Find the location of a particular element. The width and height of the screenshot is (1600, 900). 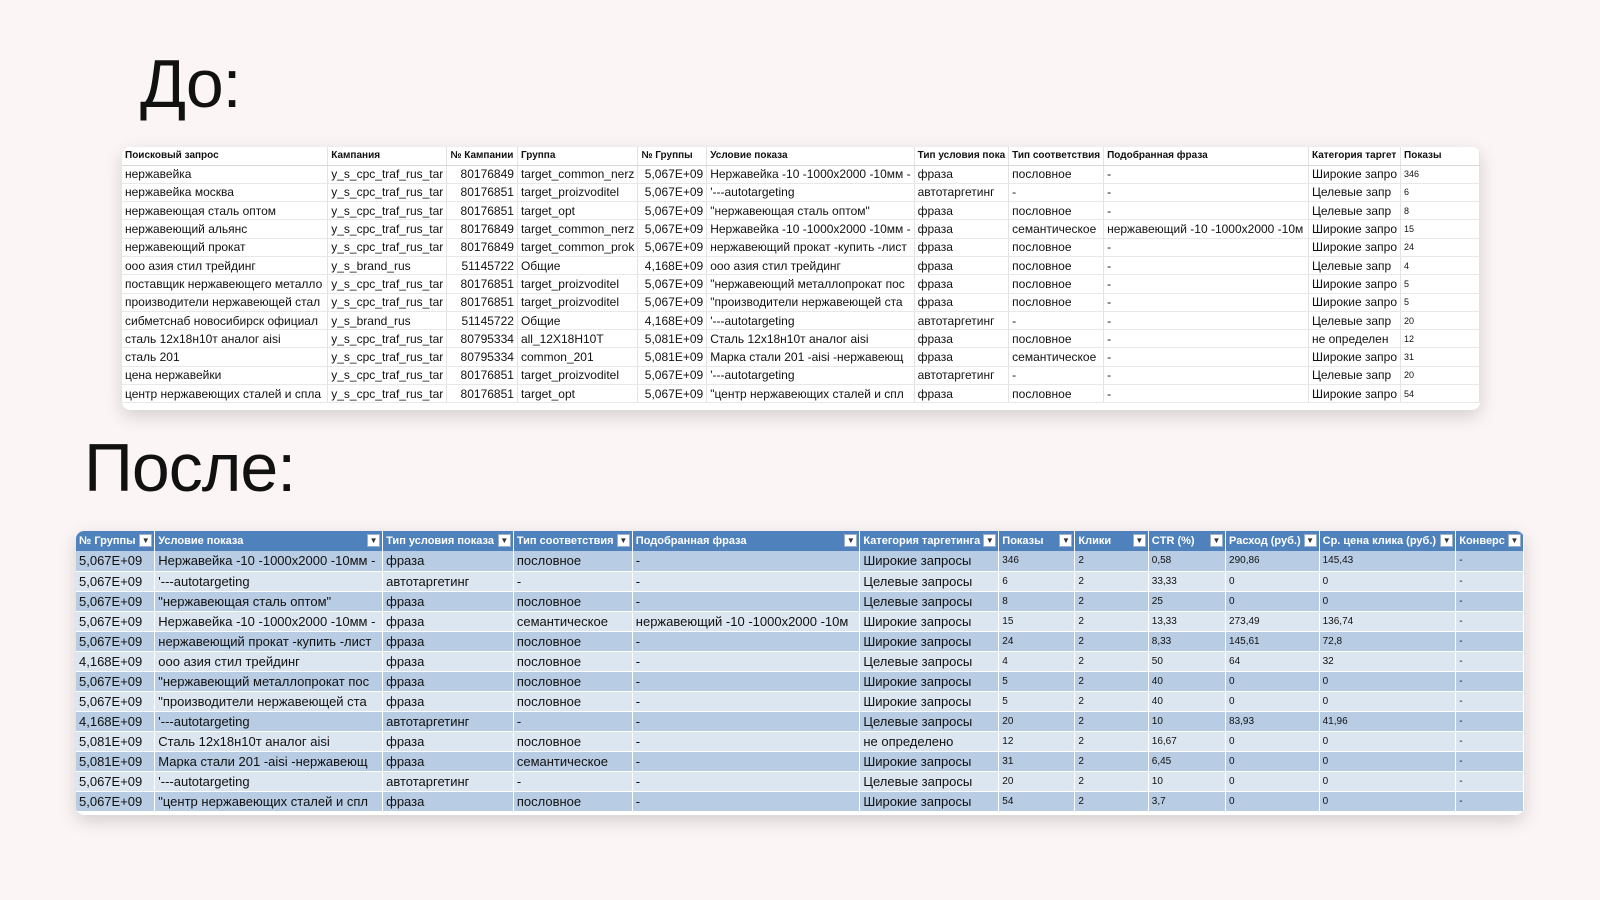

before-table-cell: 80795334 is located at coordinates (482, 357).